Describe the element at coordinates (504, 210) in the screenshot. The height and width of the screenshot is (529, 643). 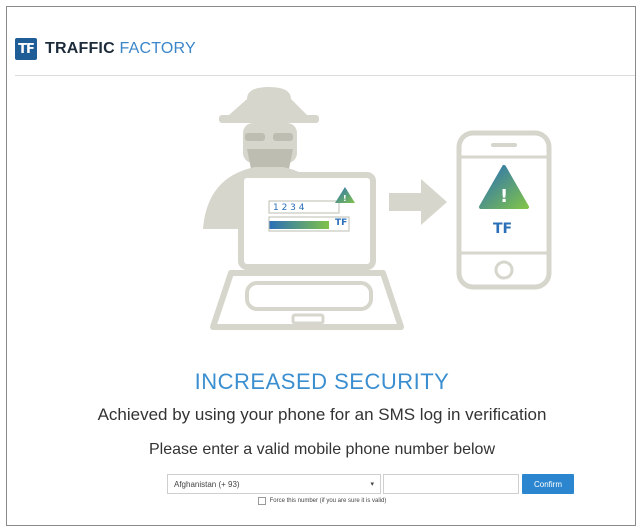
I see `phone-icon: ! TF` at that location.